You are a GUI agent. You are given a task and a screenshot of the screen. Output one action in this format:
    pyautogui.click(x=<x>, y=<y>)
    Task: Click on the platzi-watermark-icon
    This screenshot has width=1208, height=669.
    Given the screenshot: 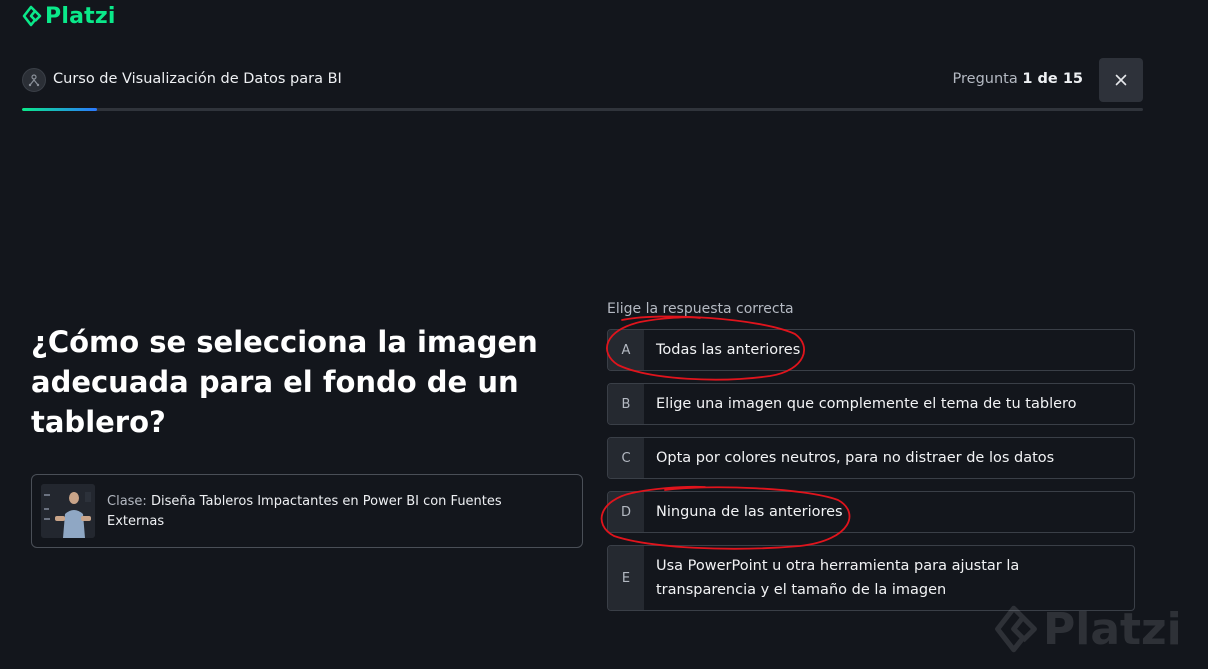 What is the action you would take?
    pyautogui.click(x=1016, y=629)
    